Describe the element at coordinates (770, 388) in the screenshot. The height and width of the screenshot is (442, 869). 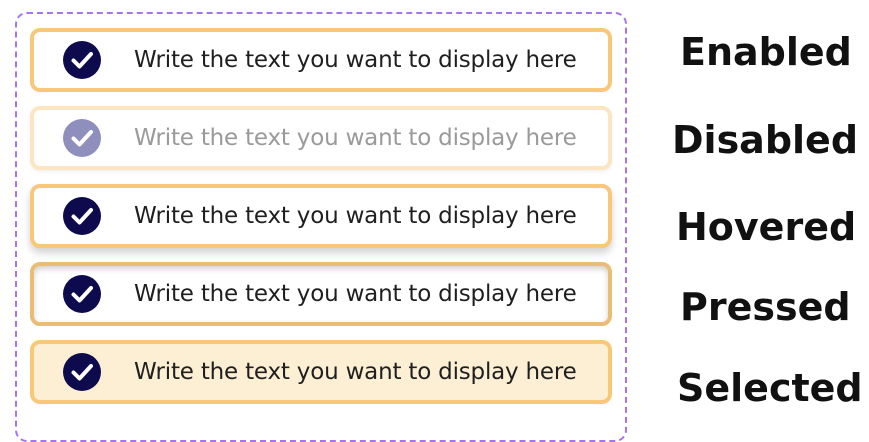
I see `state-label-selected: Selected` at that location.